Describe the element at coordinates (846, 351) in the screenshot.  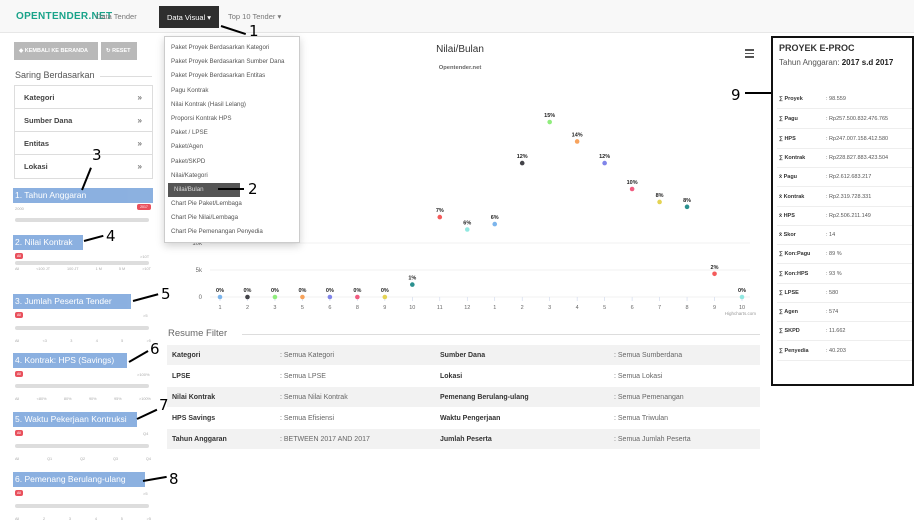
I see `panel-stat-row: ∑ Penyedia: 40.203` at that location.